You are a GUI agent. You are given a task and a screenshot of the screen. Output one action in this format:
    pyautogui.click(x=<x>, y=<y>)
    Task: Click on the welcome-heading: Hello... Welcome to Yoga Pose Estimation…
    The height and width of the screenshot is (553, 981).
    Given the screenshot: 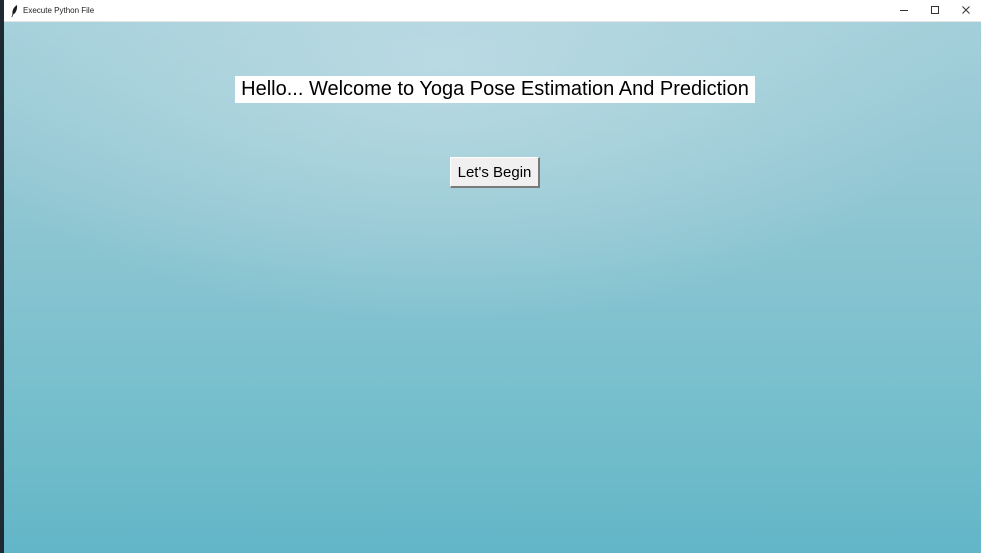 What is the action you would take?
    pyautogui.click(x=495, y=89)
    